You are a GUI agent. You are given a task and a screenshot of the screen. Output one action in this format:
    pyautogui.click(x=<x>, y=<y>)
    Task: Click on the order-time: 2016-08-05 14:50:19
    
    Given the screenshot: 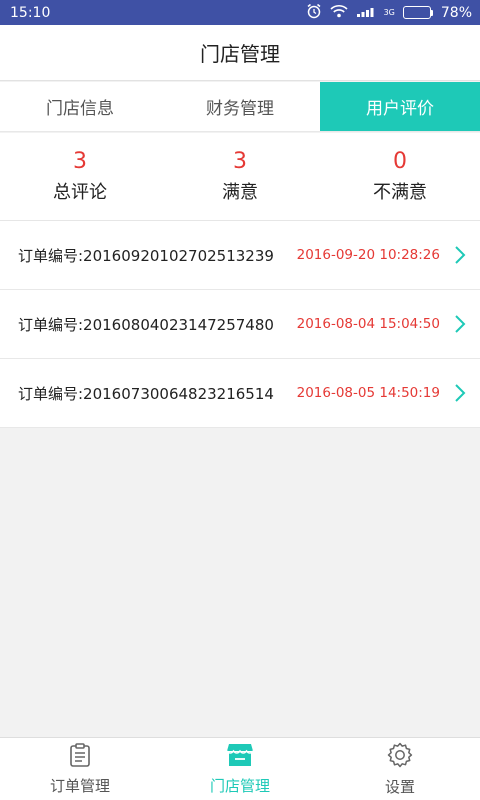 What is the action you would take?
    pyautogui.click(x=368, y=393)
    